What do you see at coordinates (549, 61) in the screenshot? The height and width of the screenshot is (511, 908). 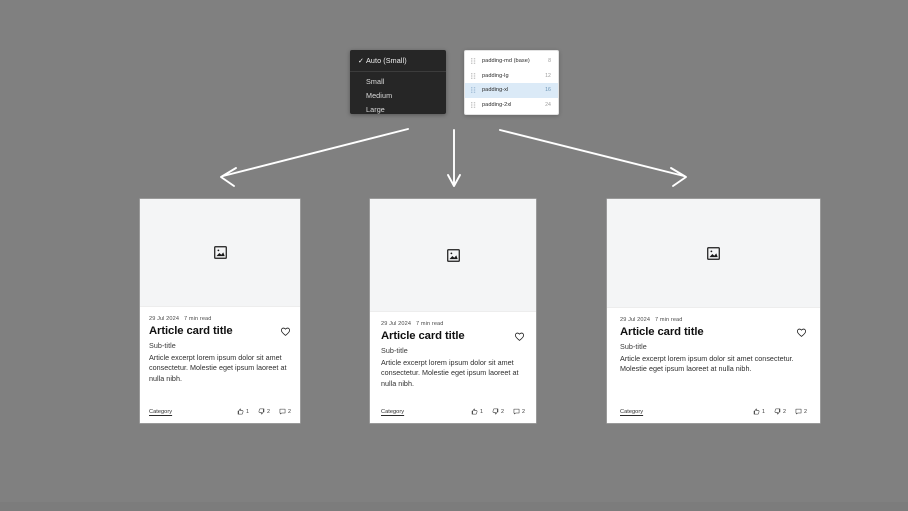 I see `token-value: 8` at bounding box center [549, 61].